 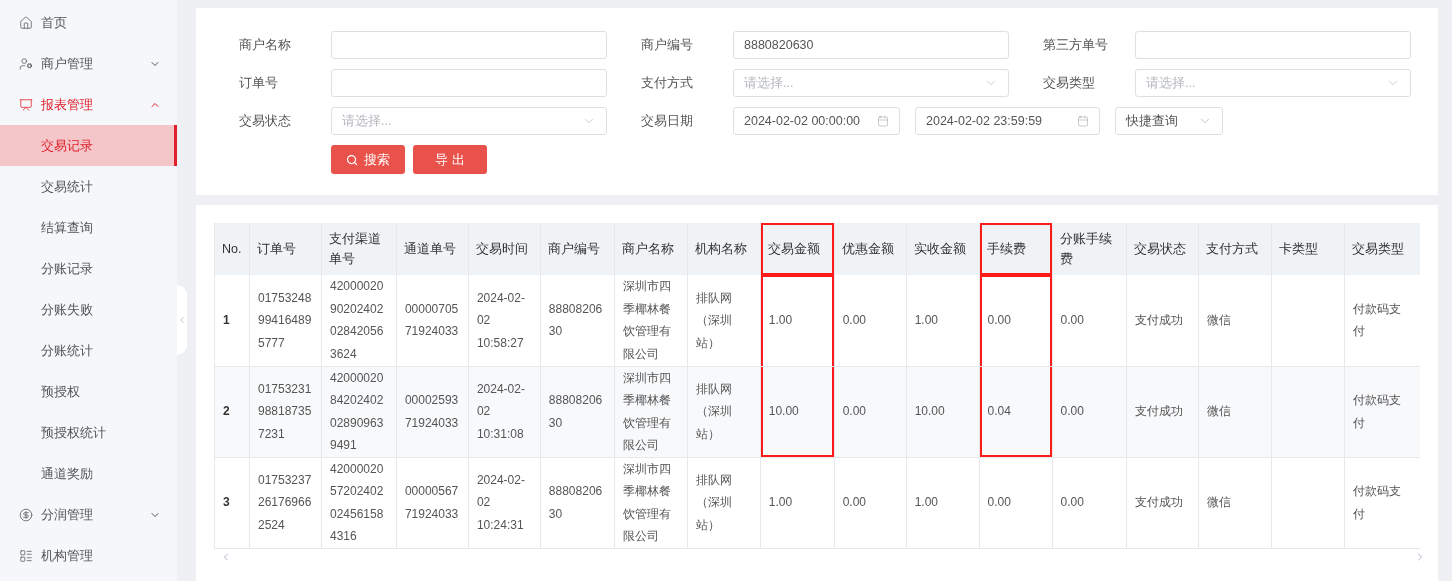 What do you see at coordinates (1169, 121) in the screenshot?
I see `select-field: 快捷查询` at bounding box center [1169, 121].